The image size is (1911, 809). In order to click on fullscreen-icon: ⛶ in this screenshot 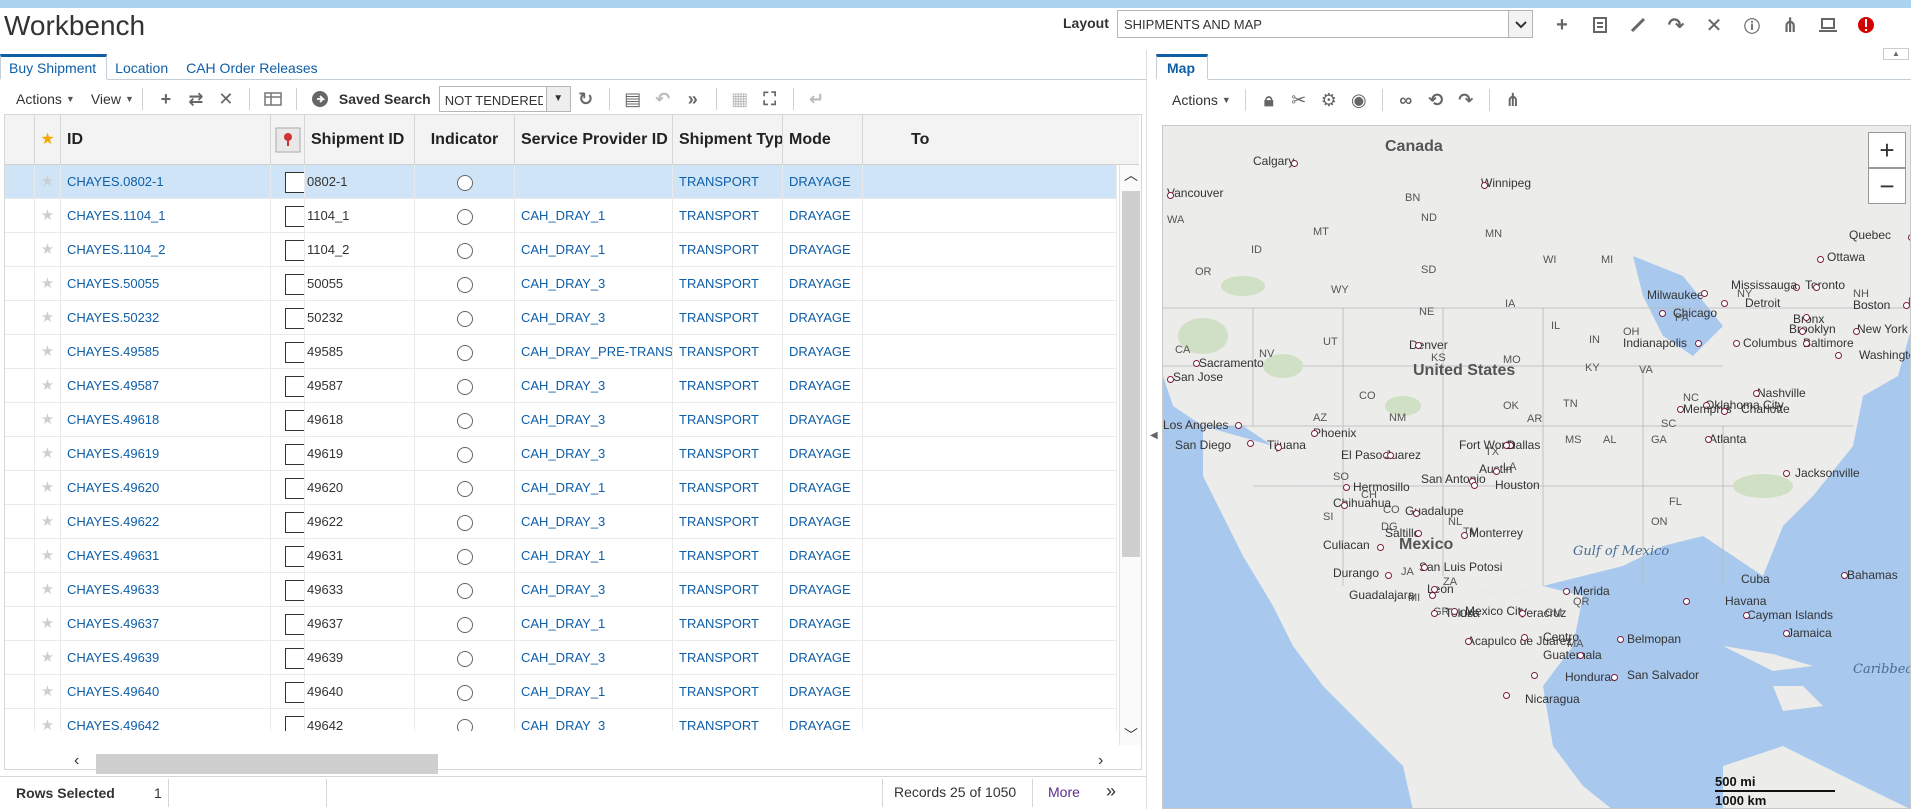, I will do `click(770, 99)`.